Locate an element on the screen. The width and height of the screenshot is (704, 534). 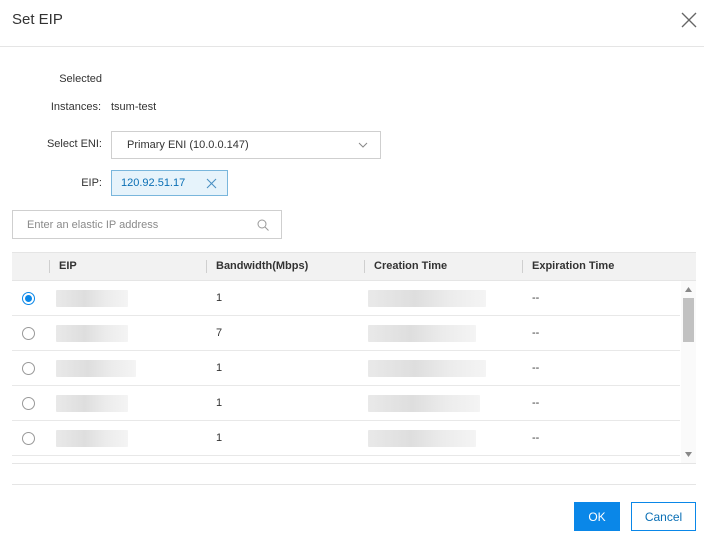
scroll-thumb is located at coordinates (688, 320).